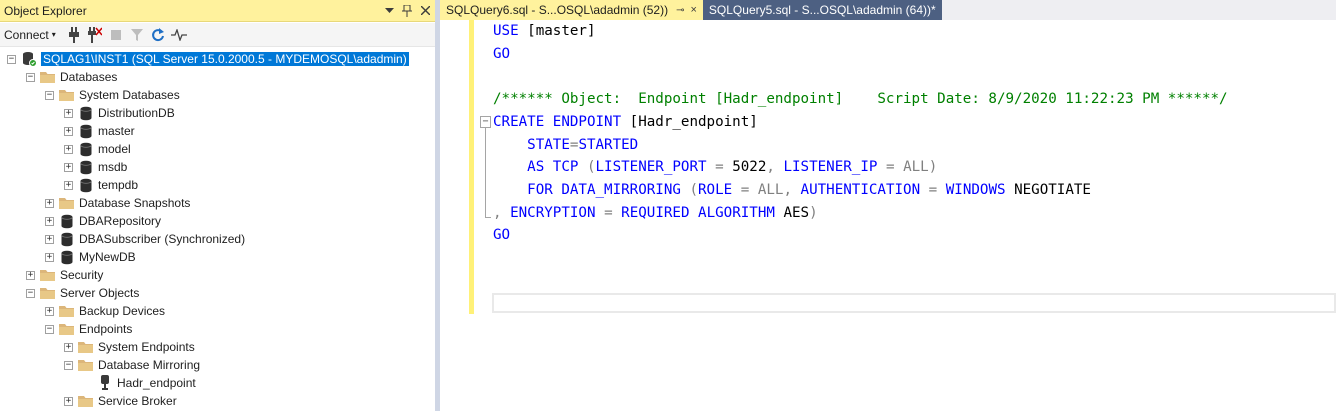  Describe the element at coordinates (544, 31) in the screenshot. I see `code-line: USE [master]` at that location.